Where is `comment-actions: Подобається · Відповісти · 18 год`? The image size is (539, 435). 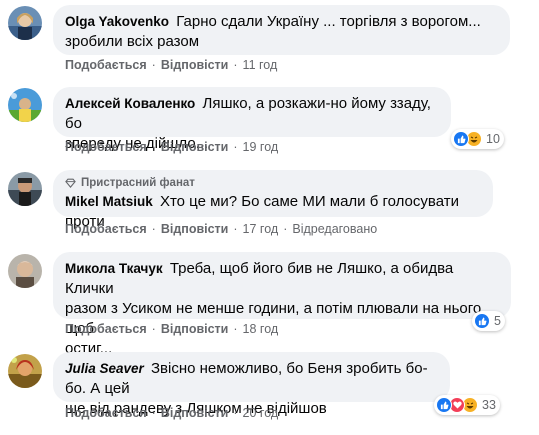 comment-actions: Подобається · Відповісти · 18 год is located at coordinates (171, 329).